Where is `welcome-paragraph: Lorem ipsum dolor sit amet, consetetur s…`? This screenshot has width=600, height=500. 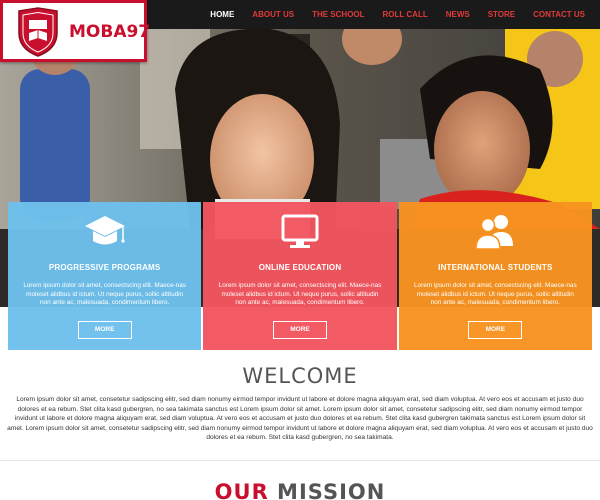
welcome-paragraph: Lorem ipsum dolor sit amet, consetetur s… is located at coordinates (300, 419).